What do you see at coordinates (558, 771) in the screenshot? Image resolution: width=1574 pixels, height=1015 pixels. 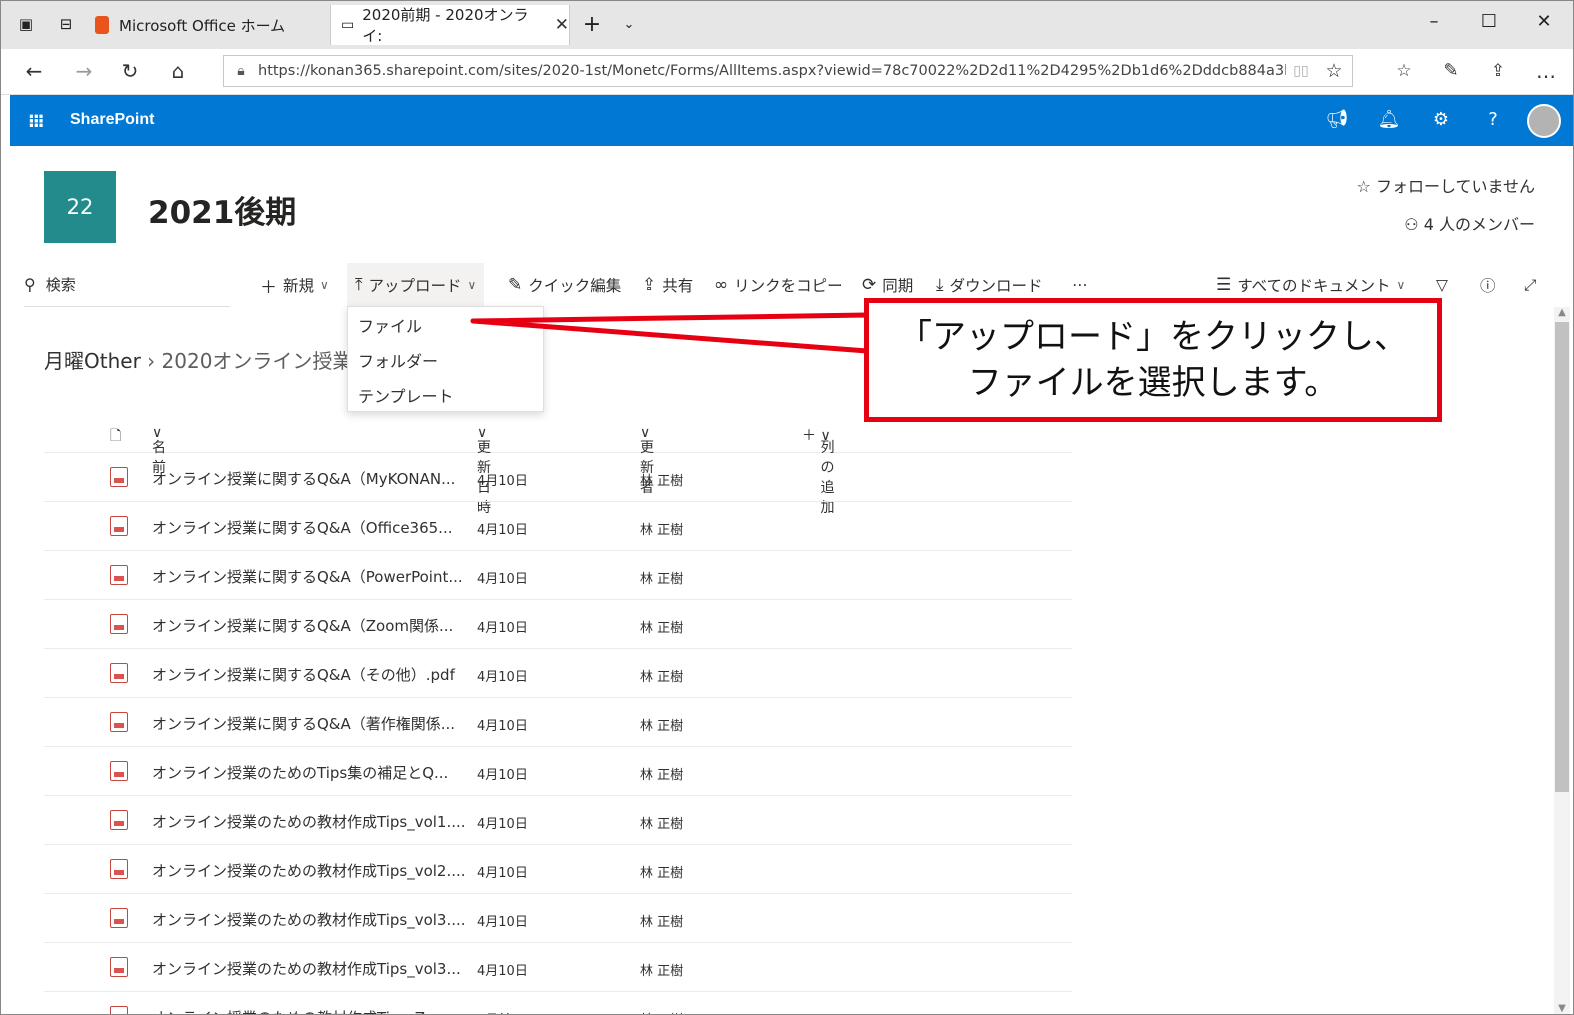 I see `table-row: オンライン授業のためのTips集の補足とQ... 4月10日 林 正樹` at bounding box center [558, 771].